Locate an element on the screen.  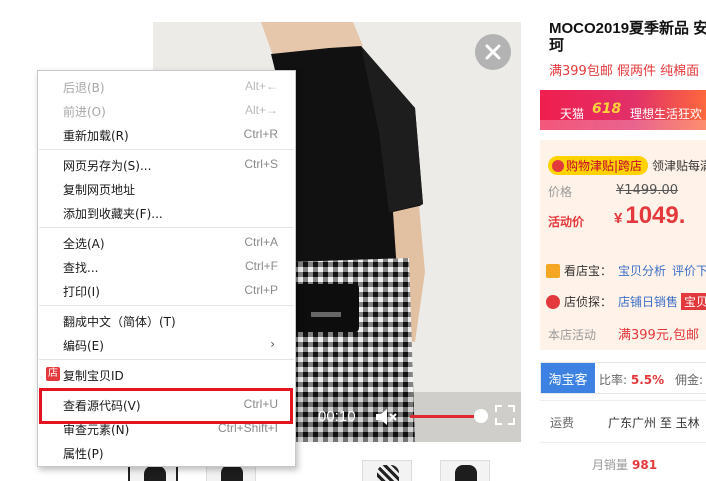
shop-activity: 本店活动 满399元,包邮 is located at coordinates (623, 335).